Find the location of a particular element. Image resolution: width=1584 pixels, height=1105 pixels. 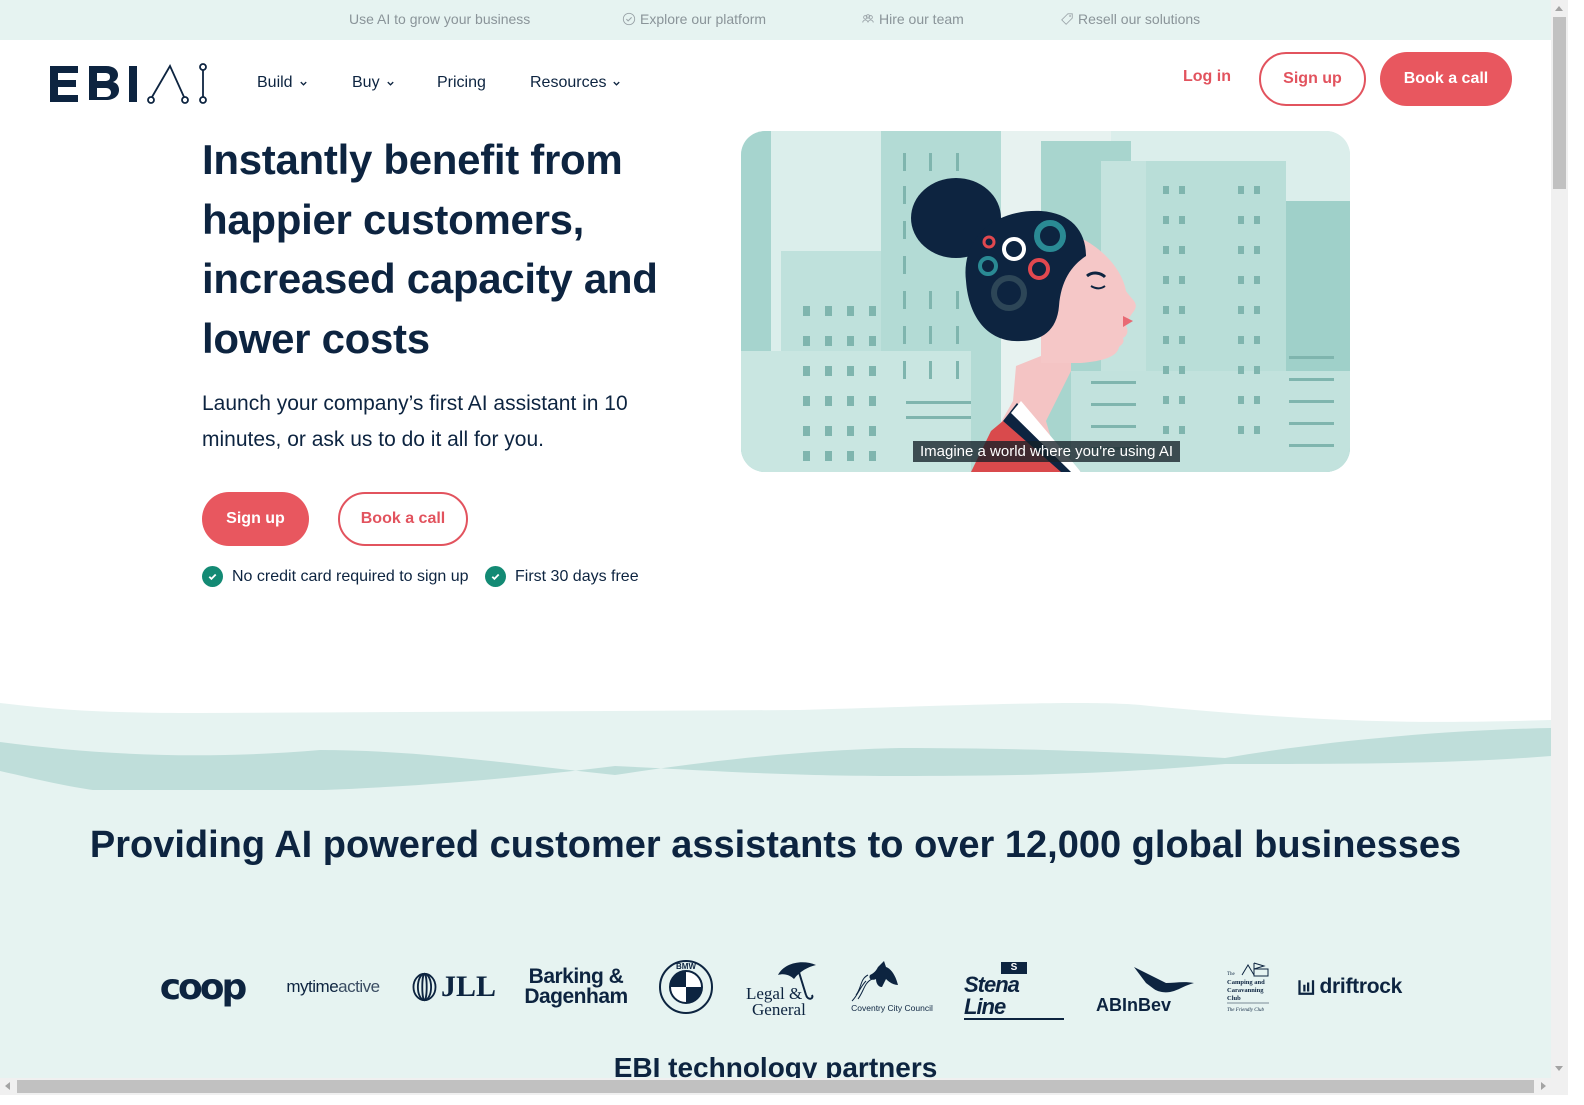

nav-build: Build is located at coordinates (282, 83).